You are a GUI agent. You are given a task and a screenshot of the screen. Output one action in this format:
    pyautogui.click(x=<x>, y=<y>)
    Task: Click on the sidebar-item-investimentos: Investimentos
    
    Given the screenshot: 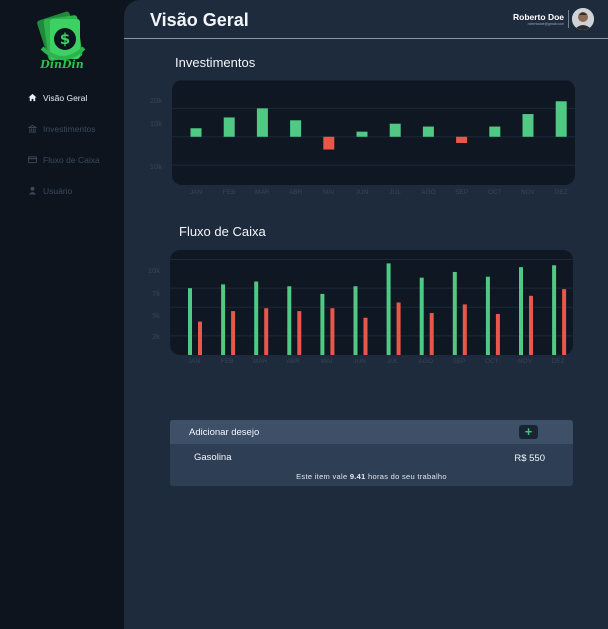 What is the action you would take?
    pyautogui.click(x=64, y=128)
    